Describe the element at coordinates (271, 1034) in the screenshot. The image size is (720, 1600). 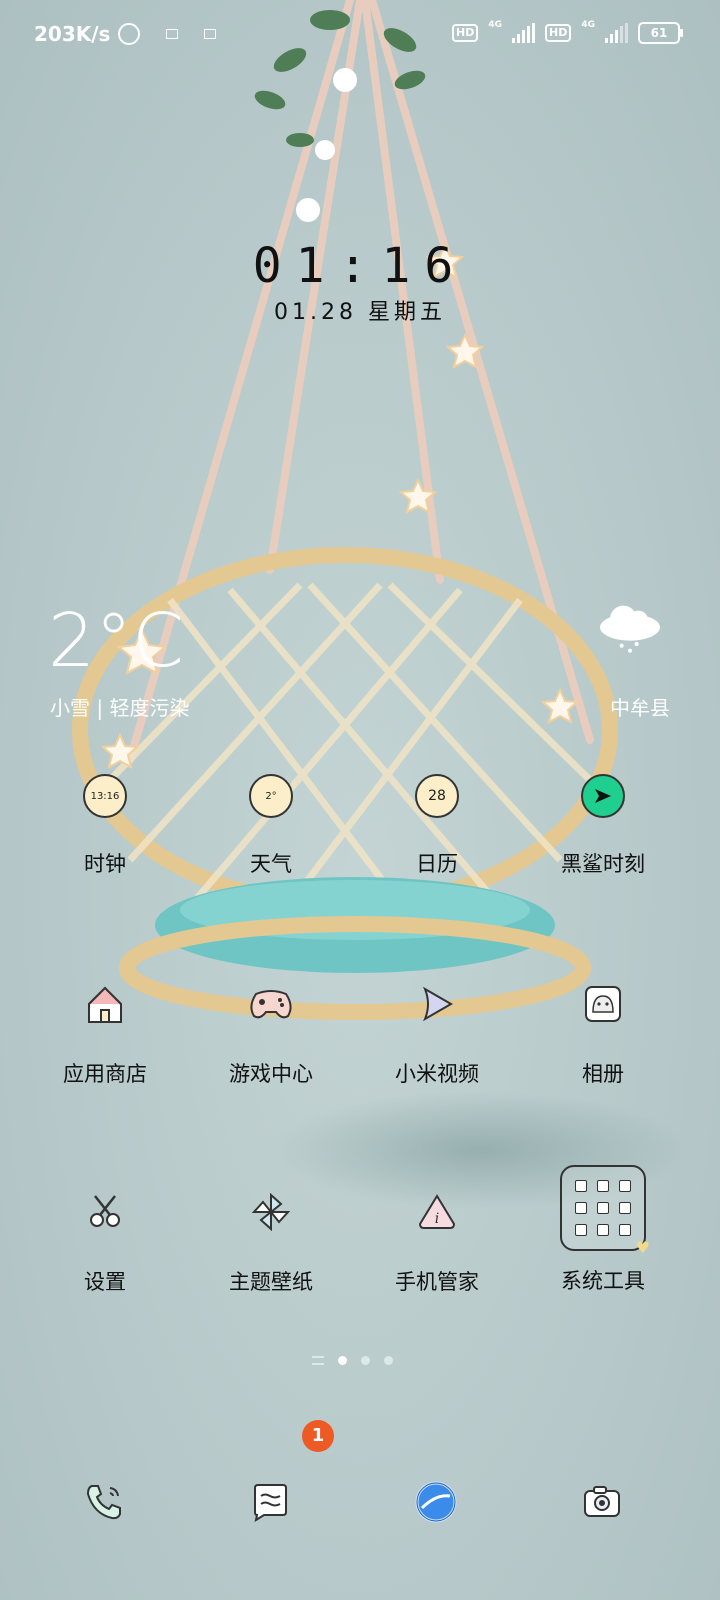
I see `app-game-center: 游戏中心` at that location.